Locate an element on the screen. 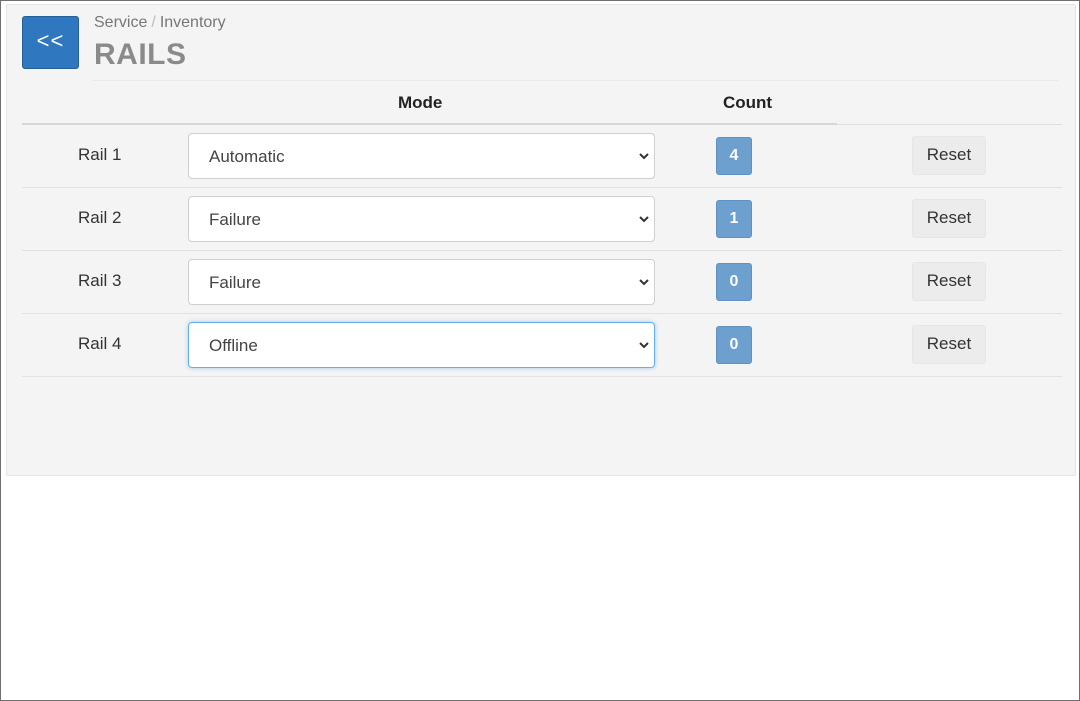 Image resolution: width=1080 pixels, height=701 pixels. mode-select: Offline is located at coordinates (421, 345).